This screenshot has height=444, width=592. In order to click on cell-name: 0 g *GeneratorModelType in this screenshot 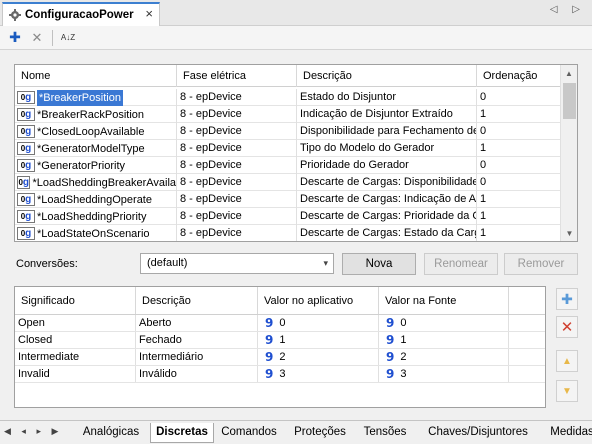, I will do `click(96, 148)`.